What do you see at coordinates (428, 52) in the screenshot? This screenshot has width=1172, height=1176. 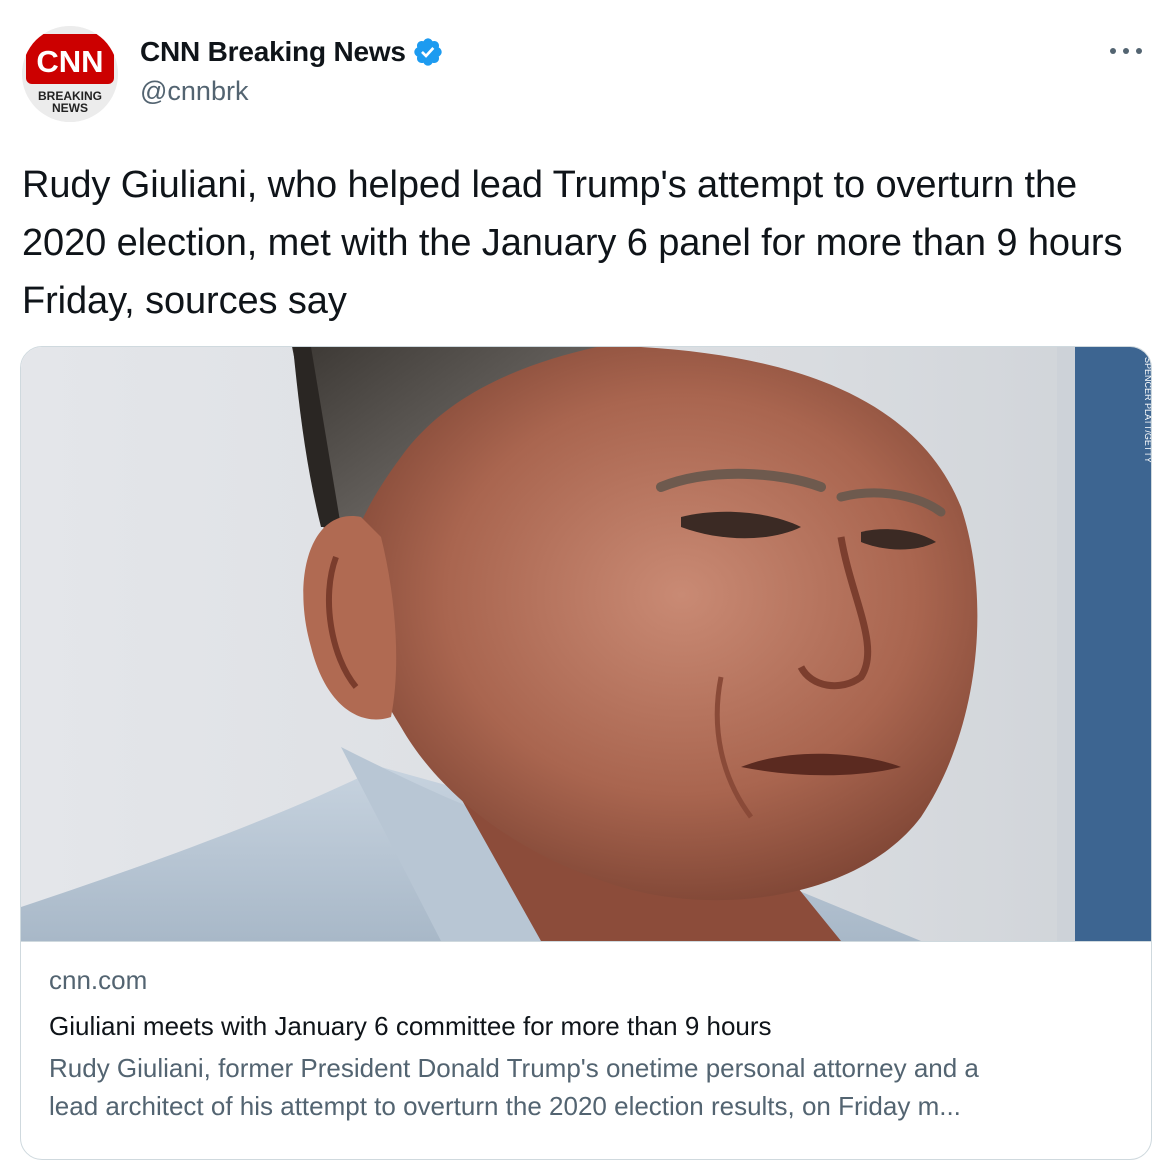 I see `verified-badge-icon` at bounding box center [428, 52].